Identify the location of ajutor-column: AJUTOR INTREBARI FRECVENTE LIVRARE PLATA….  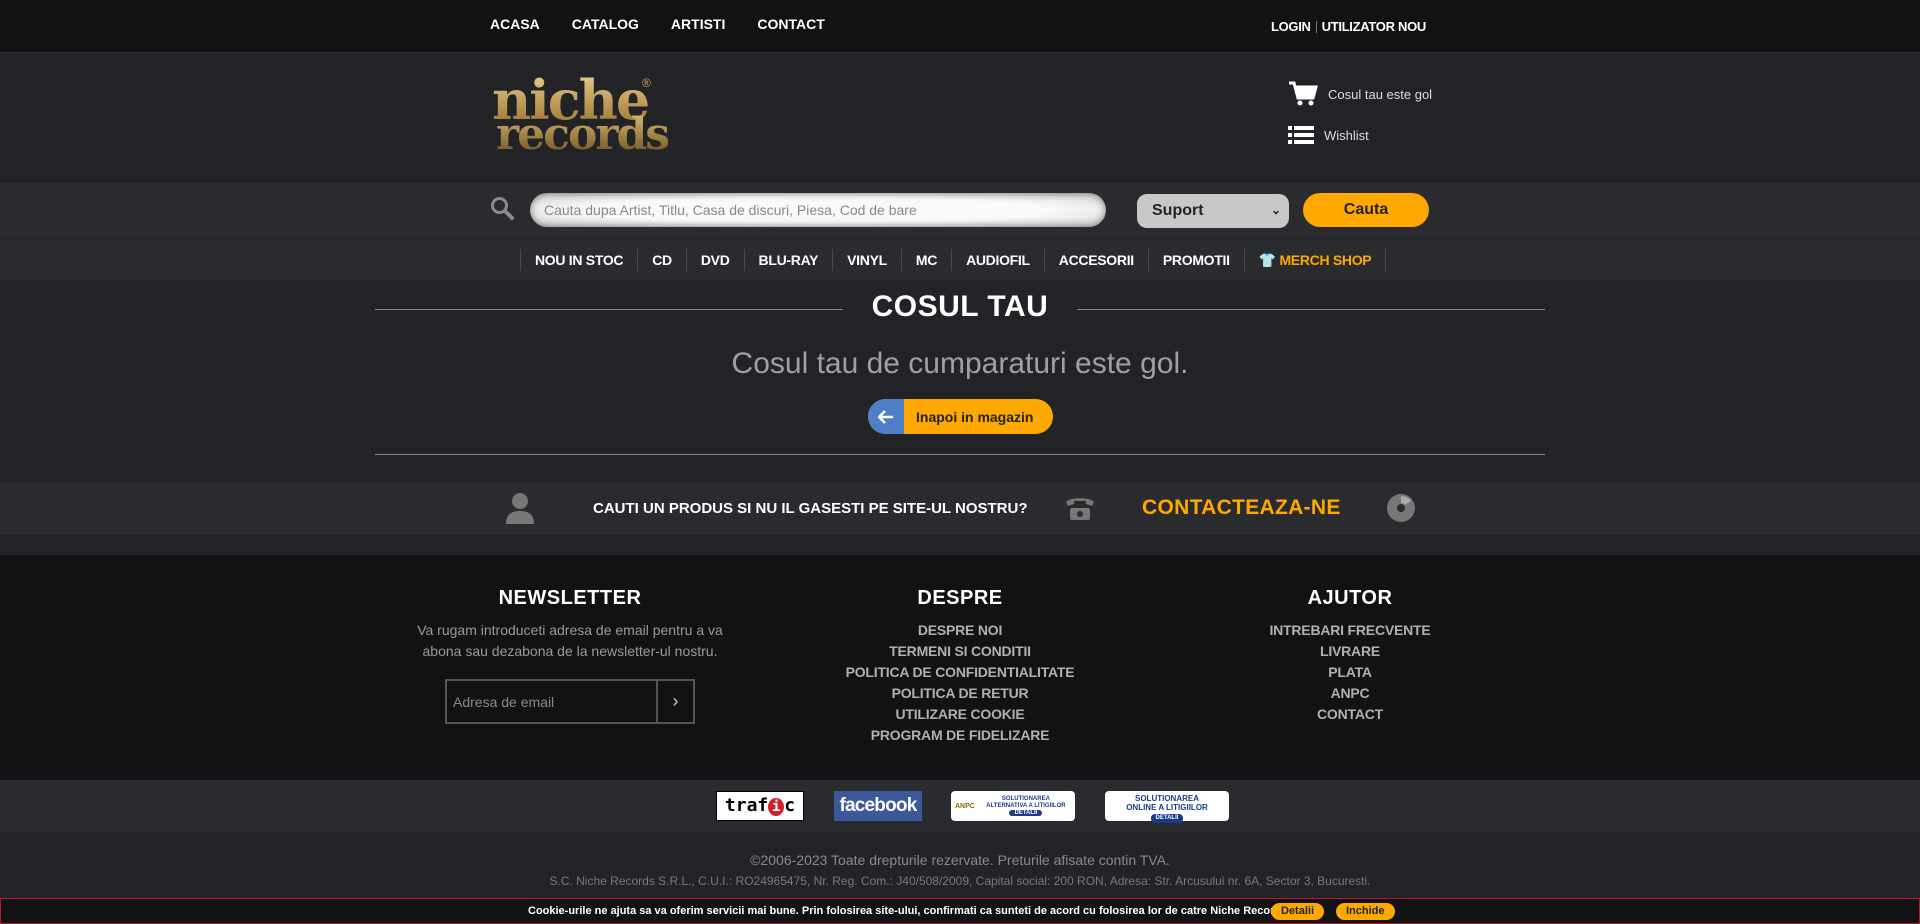
(1350, 656).